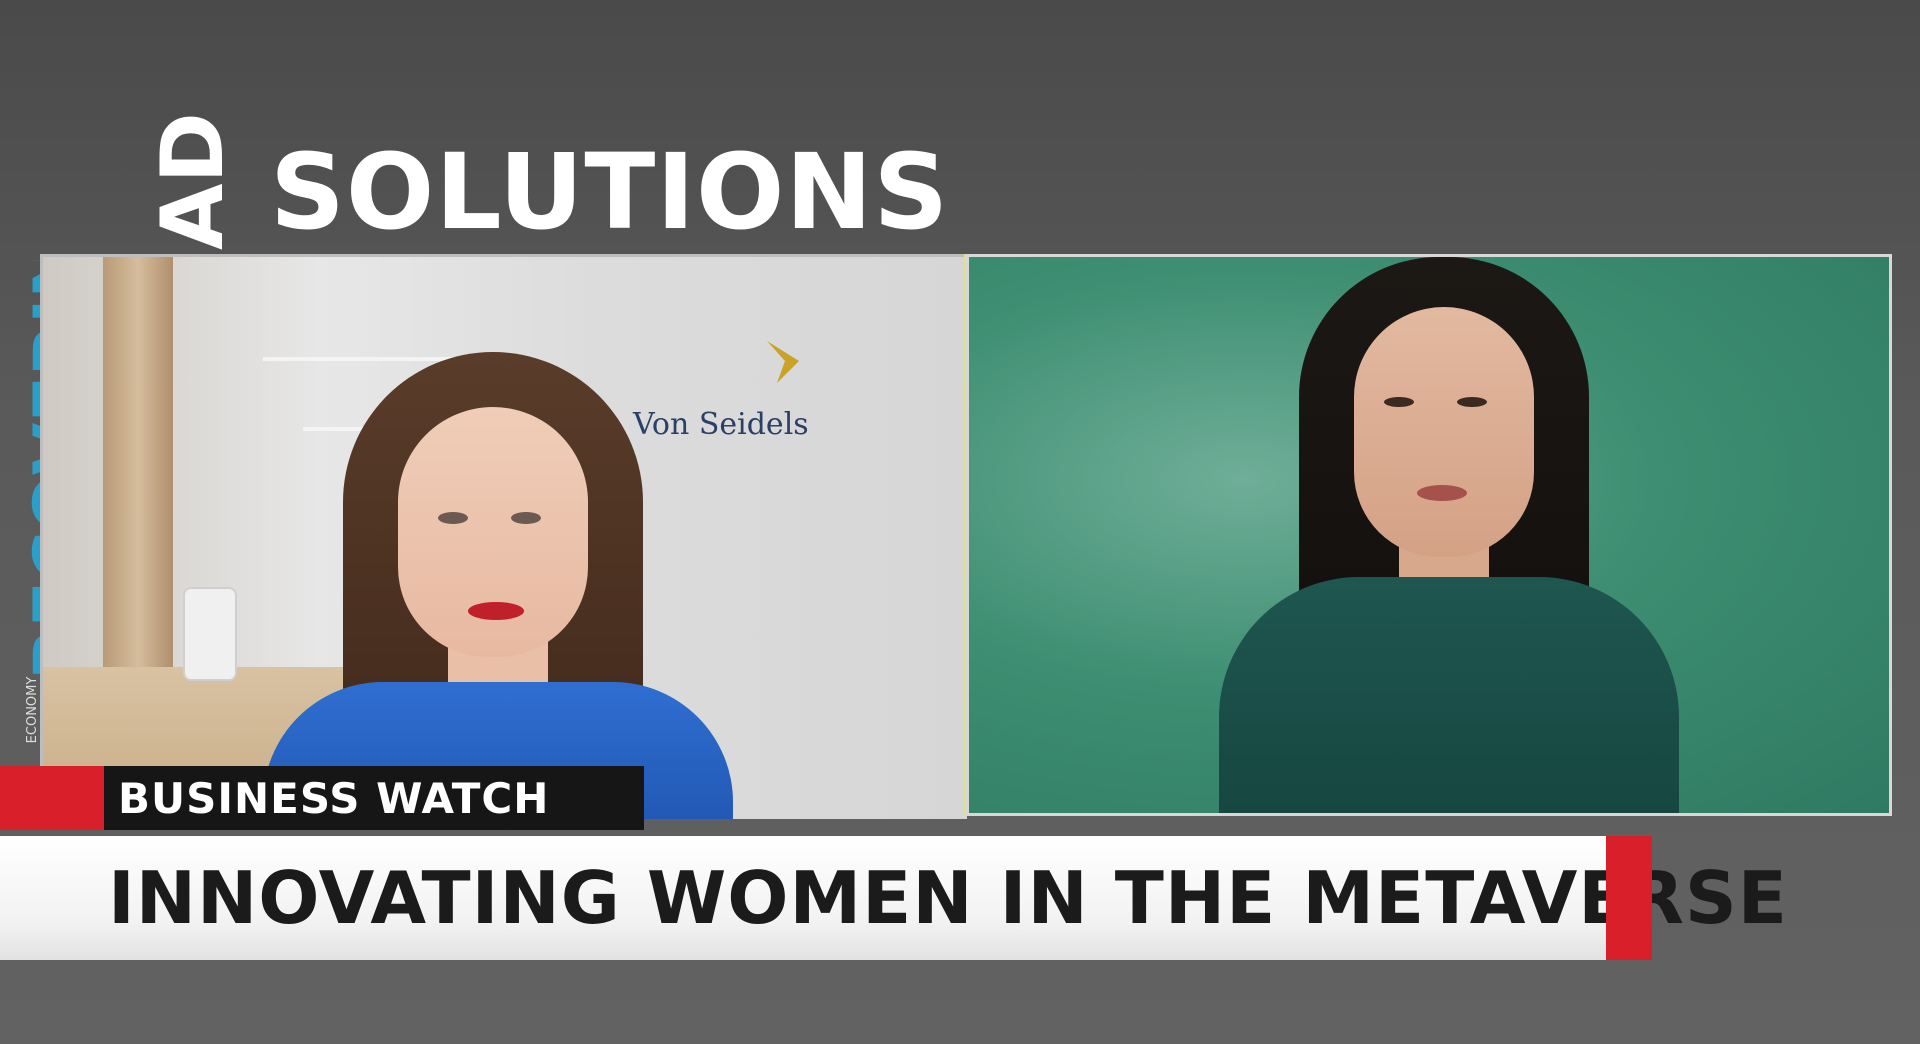 The width and height of the screenshot is (1920, 1044). I want to click on background-ad-text: AD, so click(193, 181).